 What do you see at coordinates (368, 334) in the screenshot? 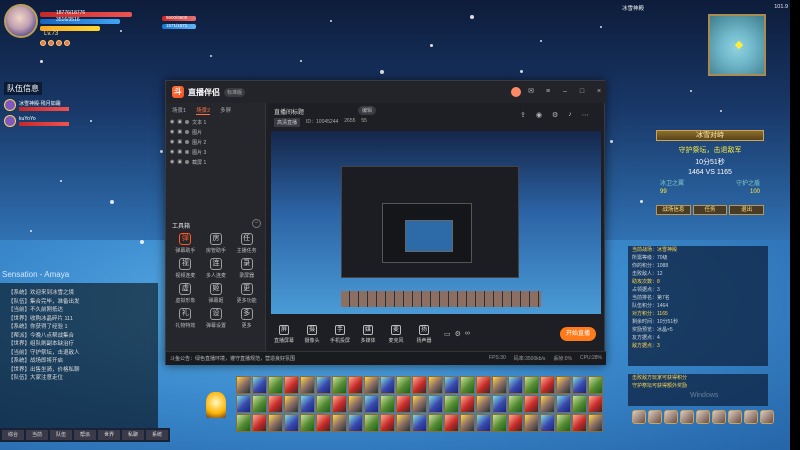
I see `control-button: 媒多媒体` at bounding box center [368, 334].